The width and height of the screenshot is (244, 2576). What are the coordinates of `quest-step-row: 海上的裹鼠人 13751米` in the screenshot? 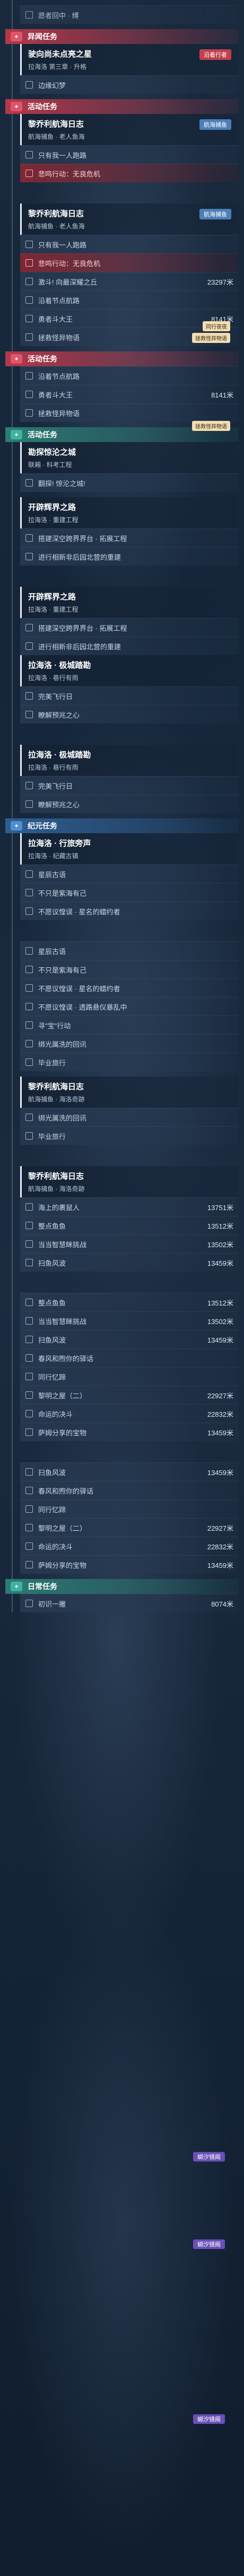 It's located at (129, 1206).